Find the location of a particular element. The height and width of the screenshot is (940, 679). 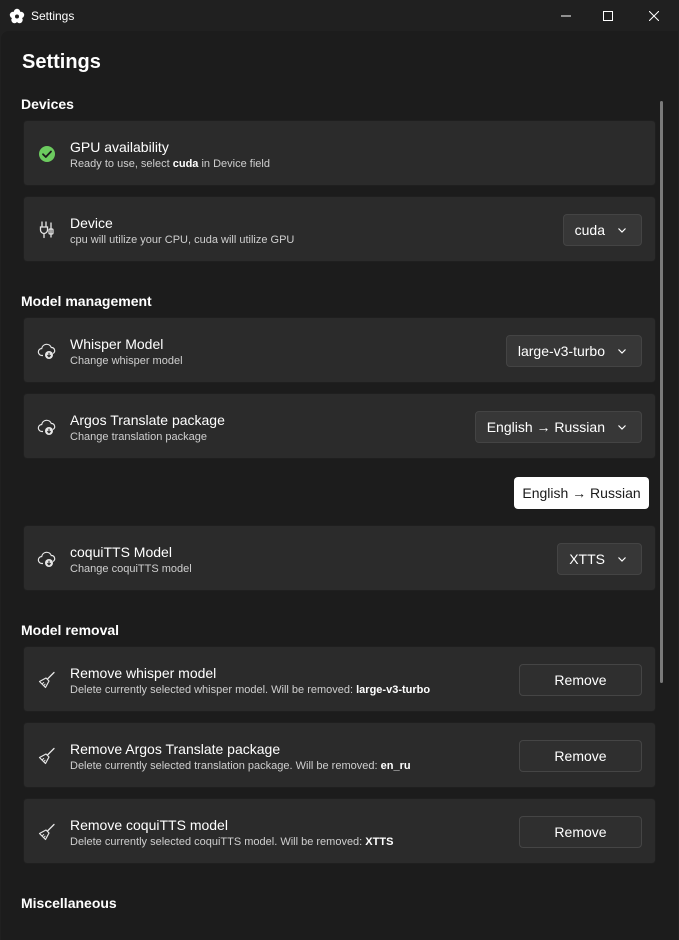

title-bar: Settings is located at coordinates (339, 15).